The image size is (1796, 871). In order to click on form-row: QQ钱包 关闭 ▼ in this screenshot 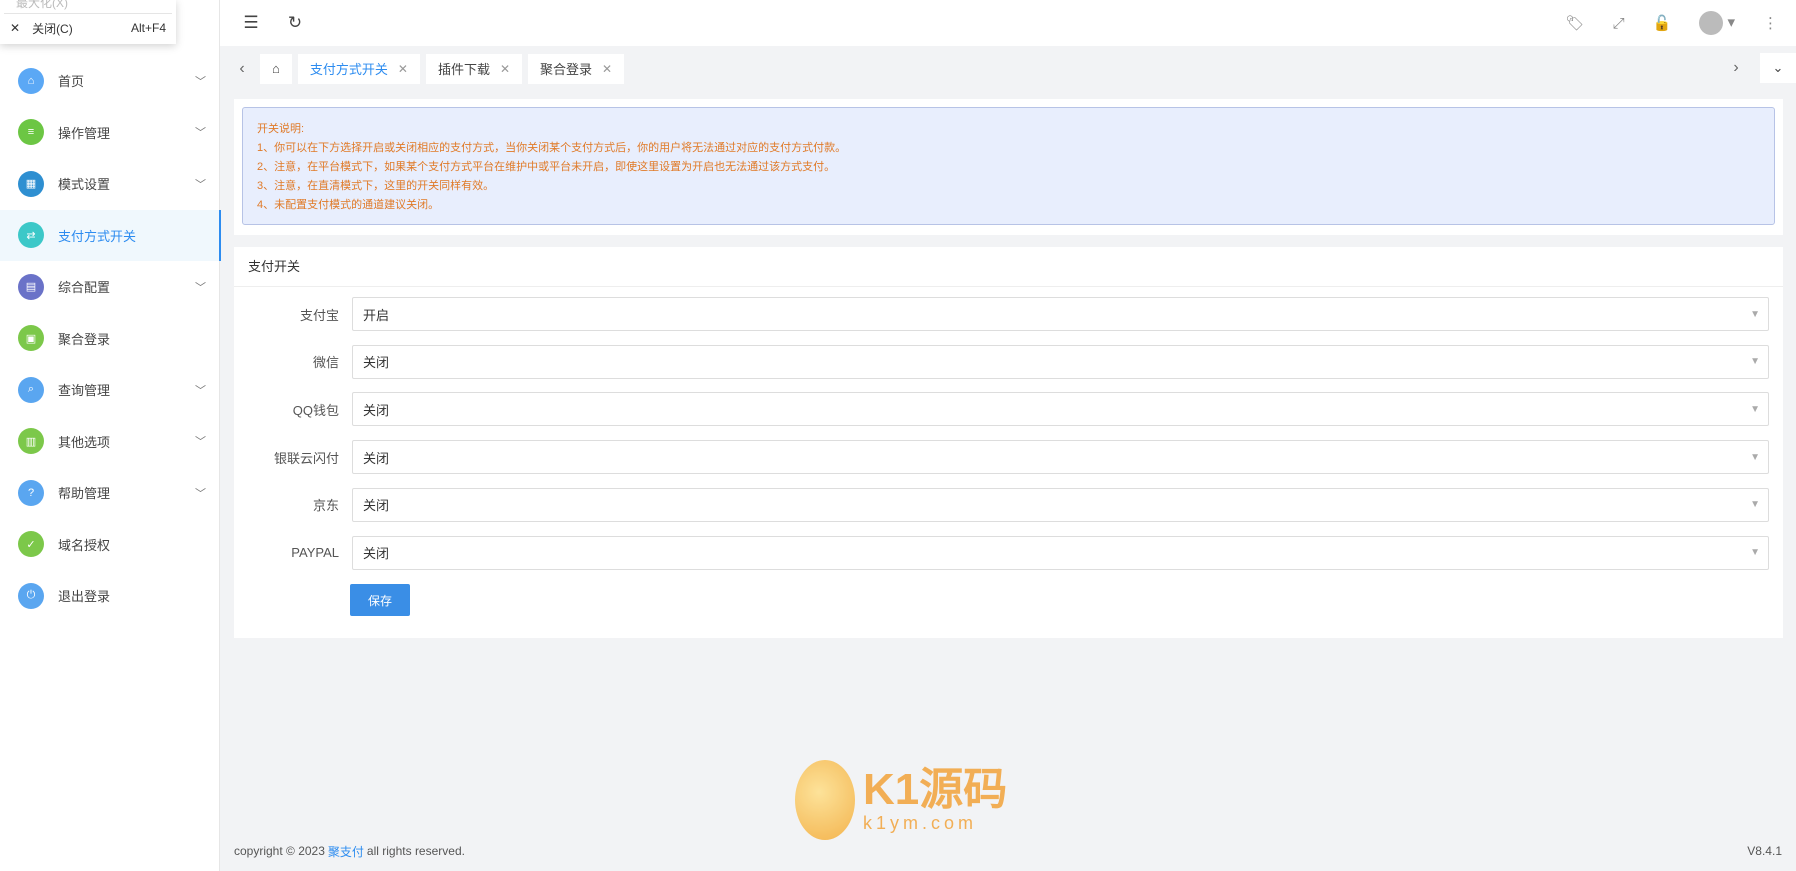, I will do `click(1008, 409)`.